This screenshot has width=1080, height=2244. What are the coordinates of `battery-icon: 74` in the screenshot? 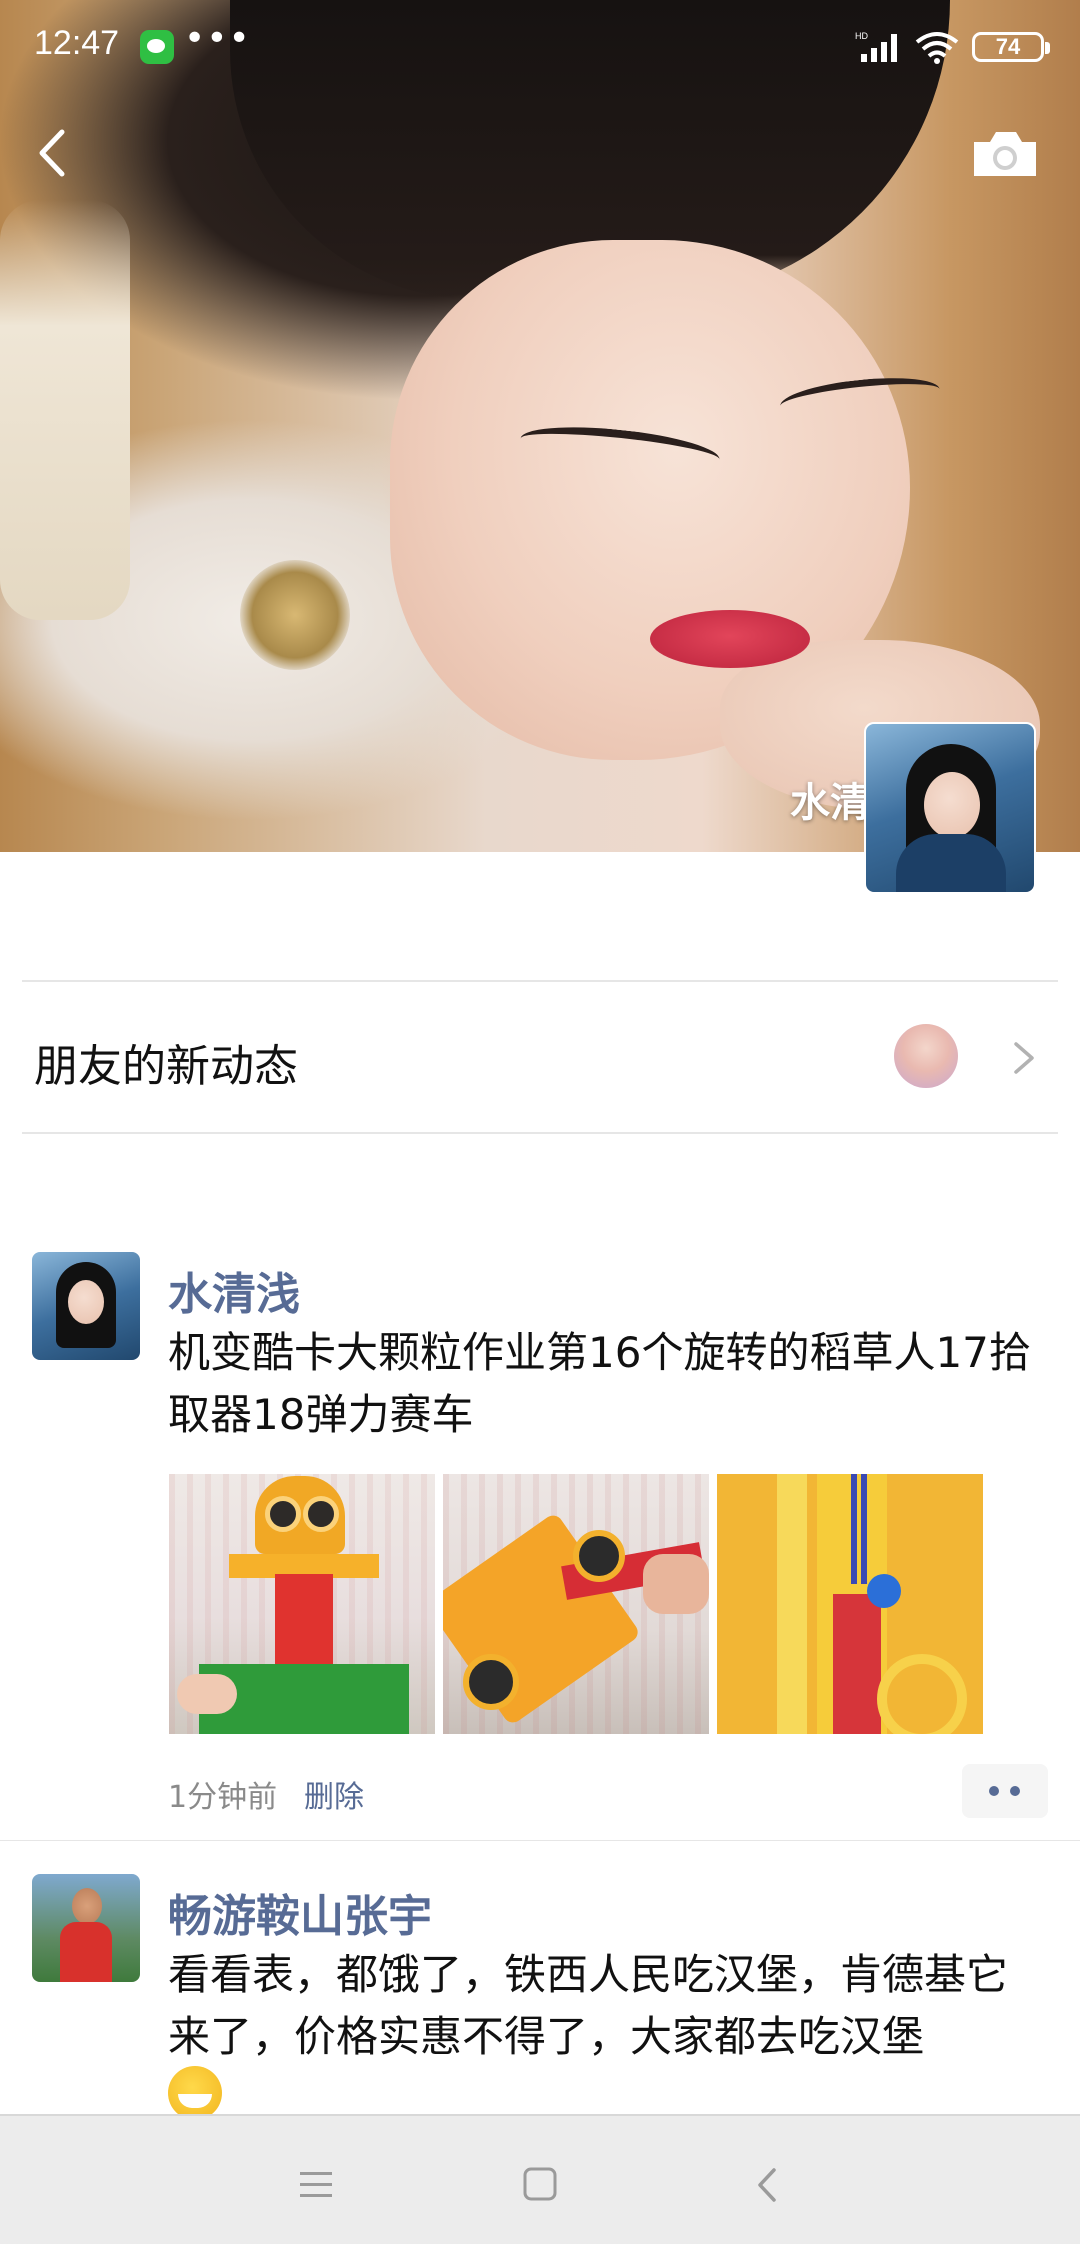 It's located at (1011, 47).